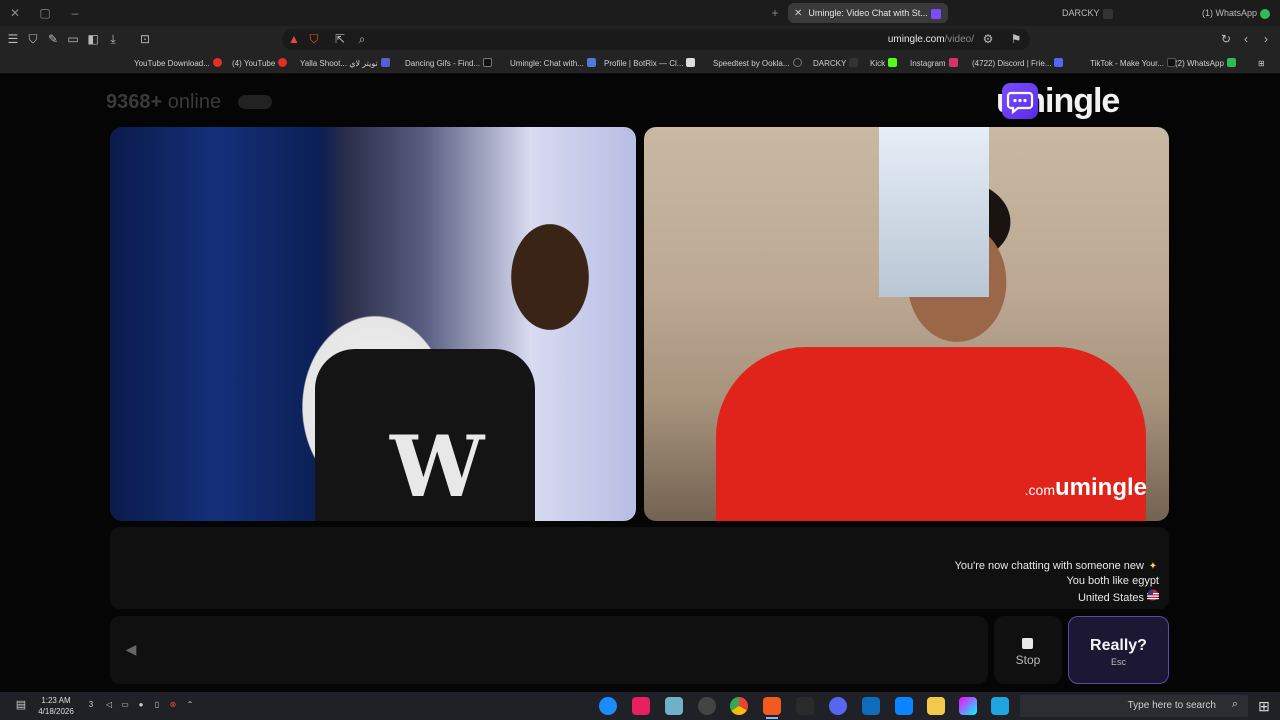  Describe the element at coordinates (775, 13) in the screenshot. I see `new-tab-button: +` at that location.